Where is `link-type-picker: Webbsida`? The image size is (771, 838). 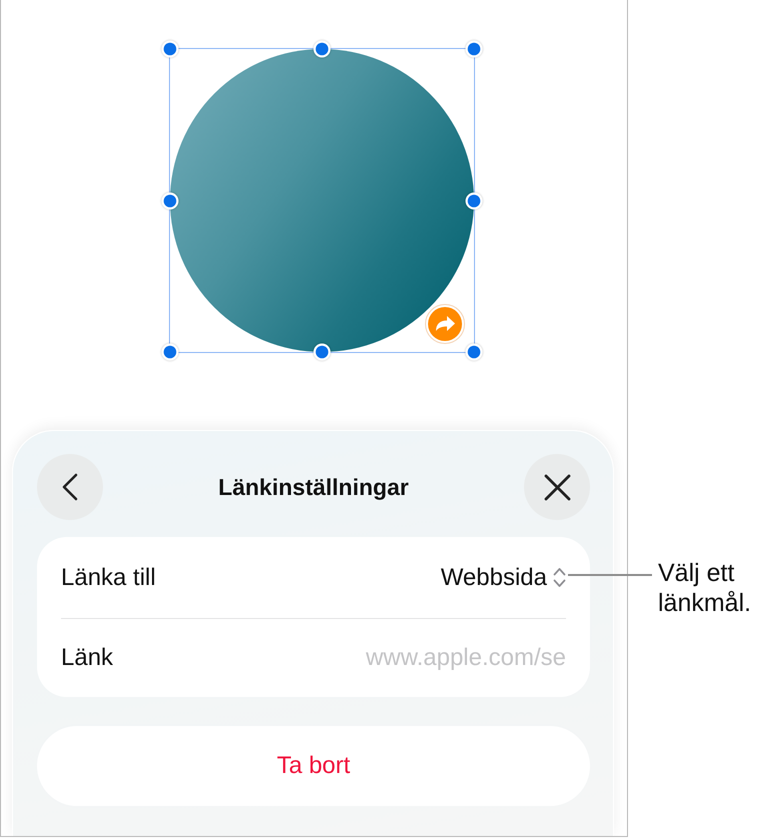
link-type-picker: Webbsida is located at coordinates (503, 578).